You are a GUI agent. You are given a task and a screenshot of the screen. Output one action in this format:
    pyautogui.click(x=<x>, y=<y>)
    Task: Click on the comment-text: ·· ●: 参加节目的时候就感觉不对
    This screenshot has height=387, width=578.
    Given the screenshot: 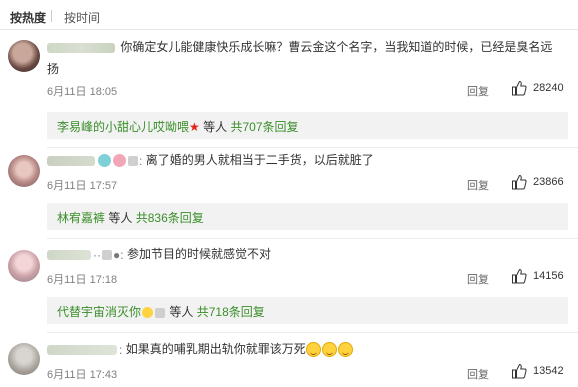 What is the action you would take?
    pyautogui.click(x=307, y=254)
    